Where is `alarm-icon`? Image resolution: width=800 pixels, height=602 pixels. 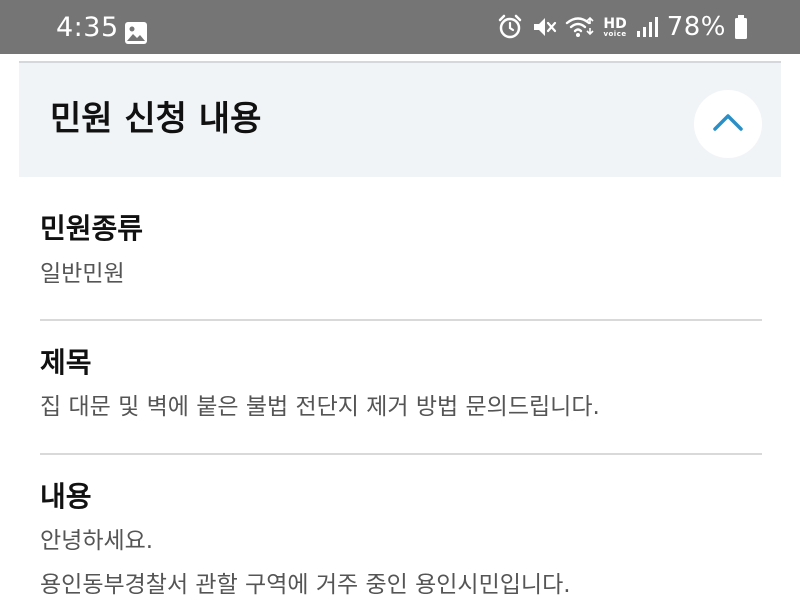
alarm-icon is located at coordinates (510, 27).